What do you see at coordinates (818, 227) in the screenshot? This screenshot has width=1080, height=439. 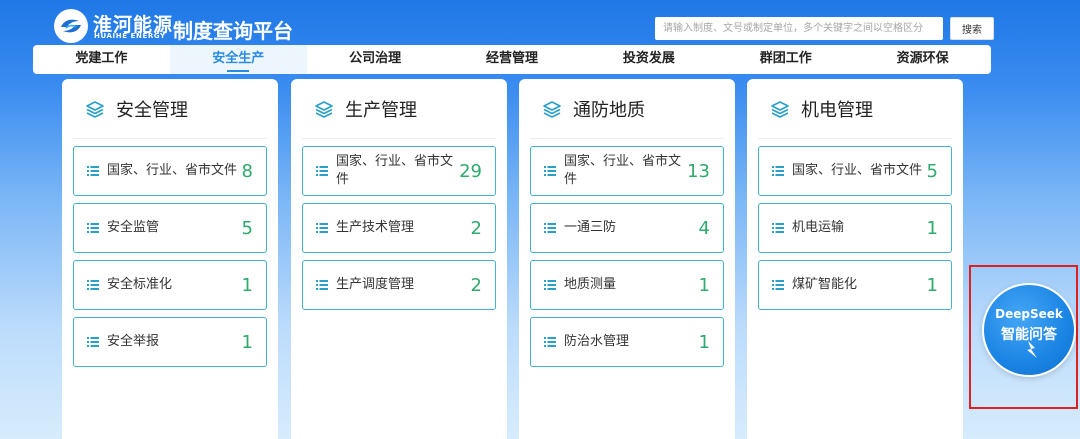 I see `item-label: 机电运输` at bounding box center [818, 227].